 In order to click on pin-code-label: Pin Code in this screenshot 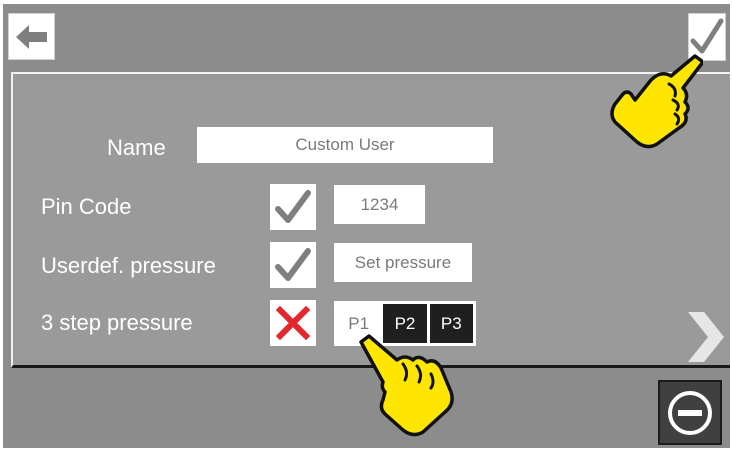, I will do `click(86, 206)`.